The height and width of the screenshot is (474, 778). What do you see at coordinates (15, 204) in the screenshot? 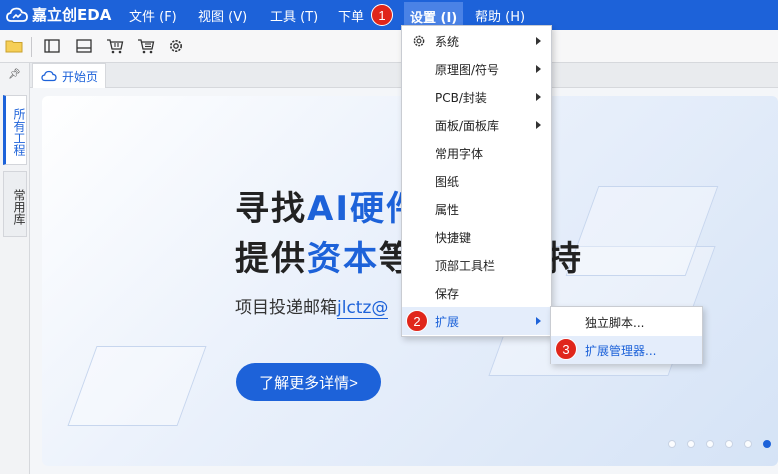
I see `tab-common-library: 常用库` at bounding box center [15, 204].